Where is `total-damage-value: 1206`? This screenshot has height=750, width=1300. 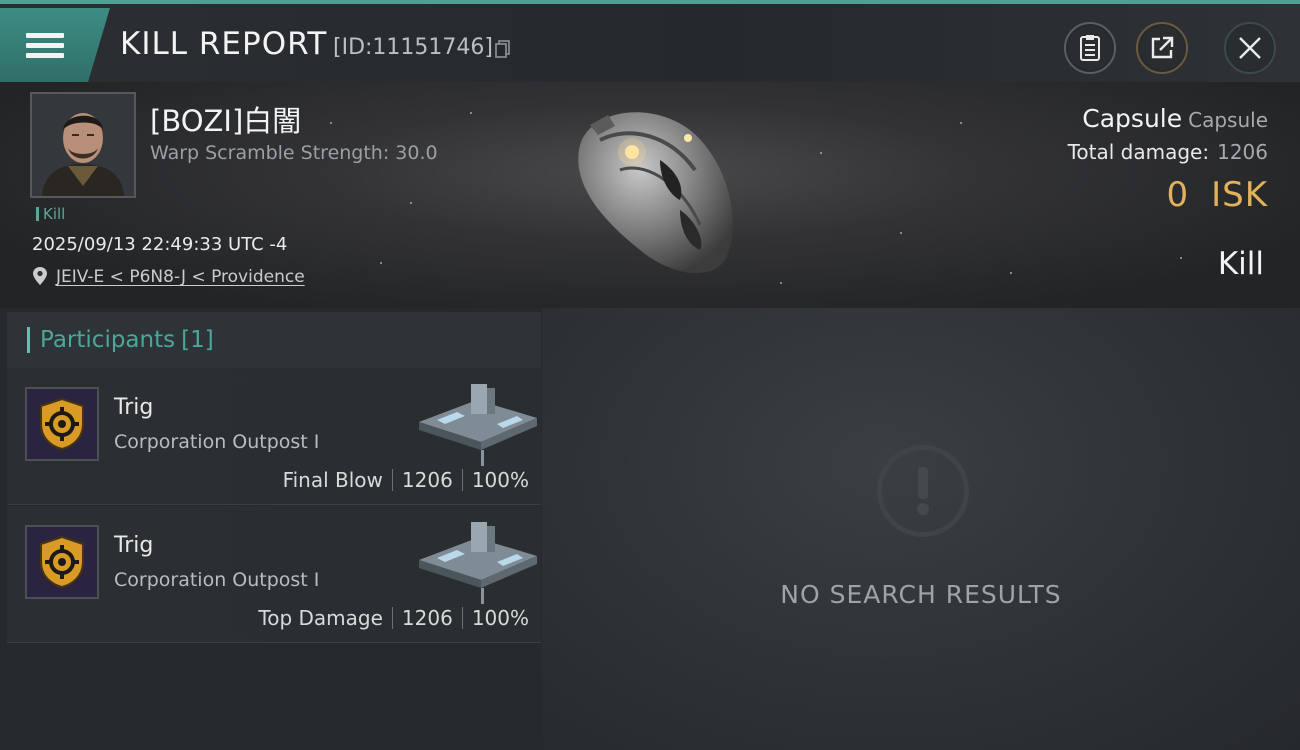 total-damage-value: 1206 is located at coordinates (1242, 152).